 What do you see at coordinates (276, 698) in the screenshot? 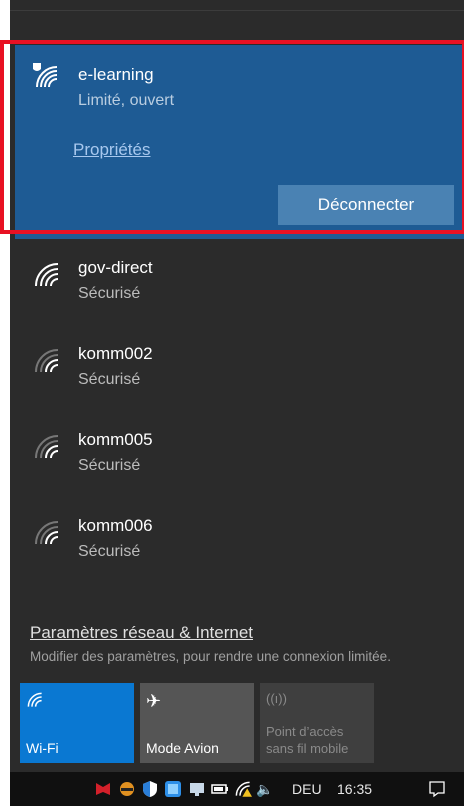
I see `hotspot-icon: ((ı))` at bounding box center [276, 698].